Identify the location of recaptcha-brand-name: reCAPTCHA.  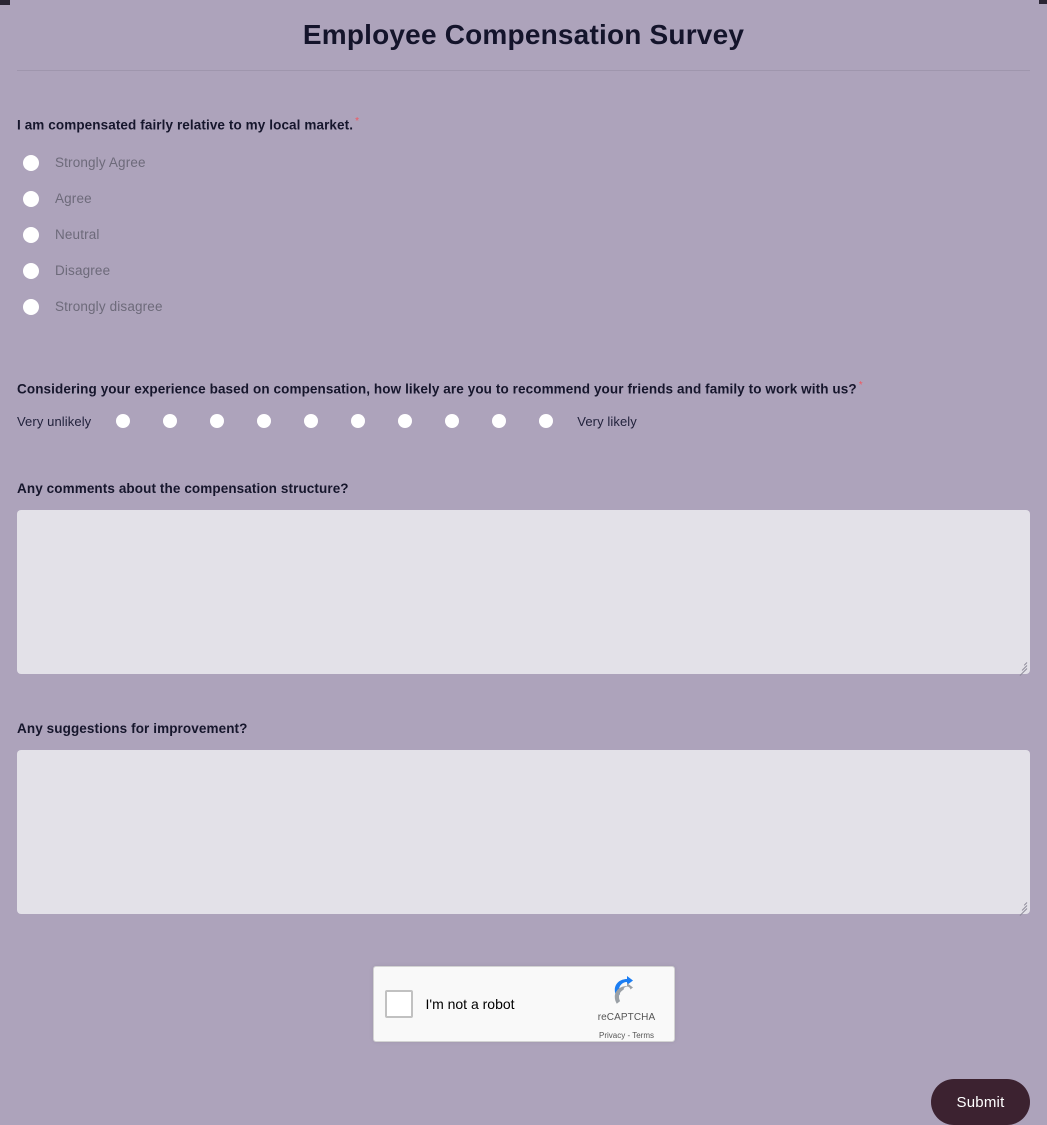
(626, 1017).